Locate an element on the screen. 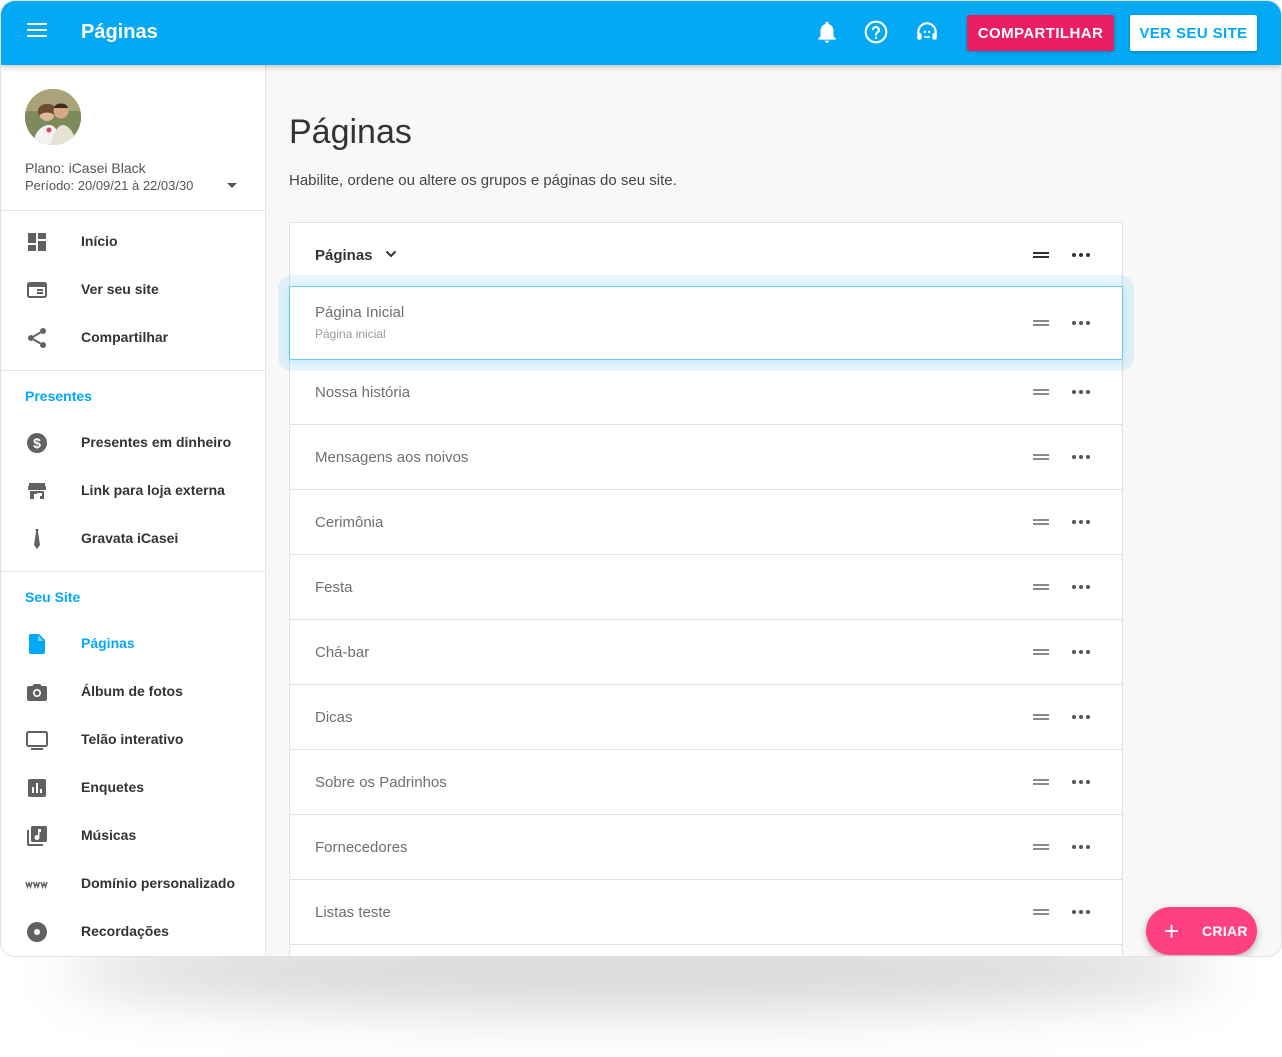 Image resolution: width=1282 pixels, height=1057 pixels. tie-icon is located at coordinates (37, 539).